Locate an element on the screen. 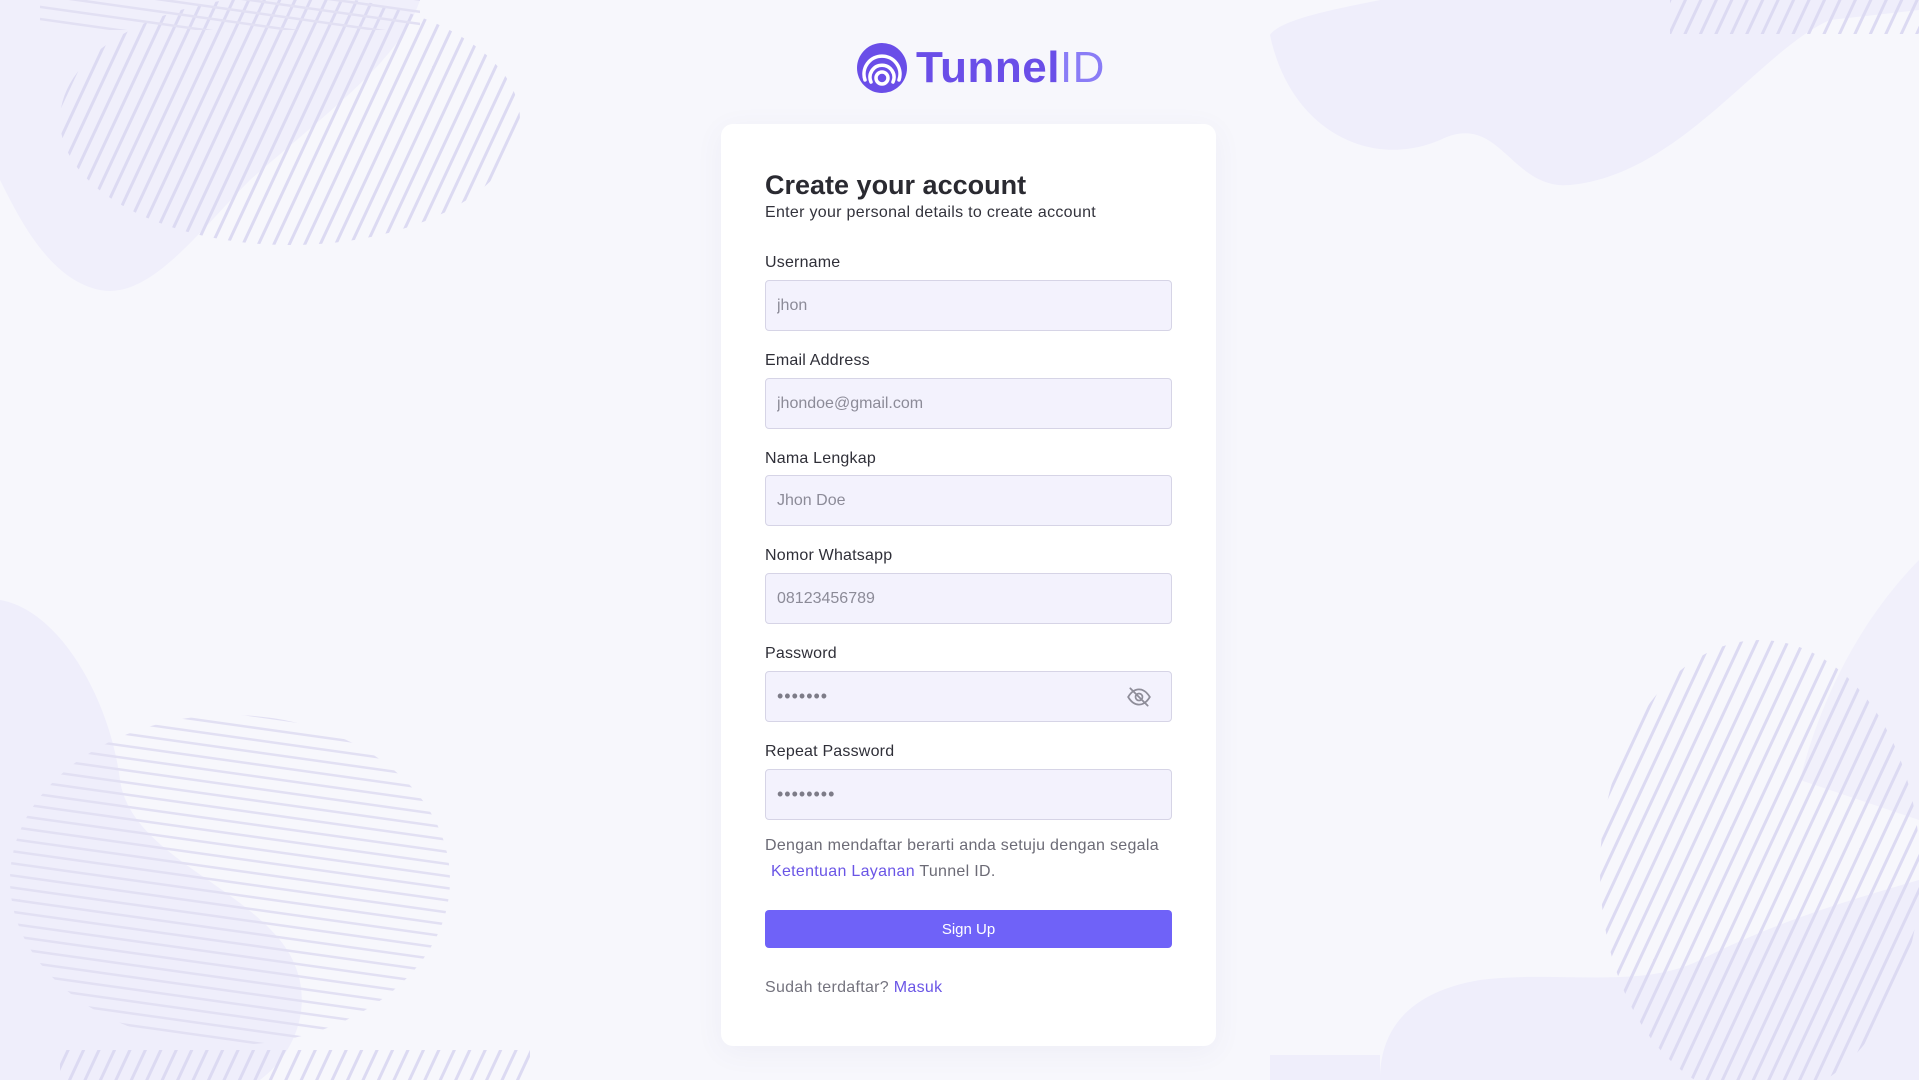 This screenshot has height=1080, width=1919. brand-logo: TunnelID is located at coordinates (980, 68).